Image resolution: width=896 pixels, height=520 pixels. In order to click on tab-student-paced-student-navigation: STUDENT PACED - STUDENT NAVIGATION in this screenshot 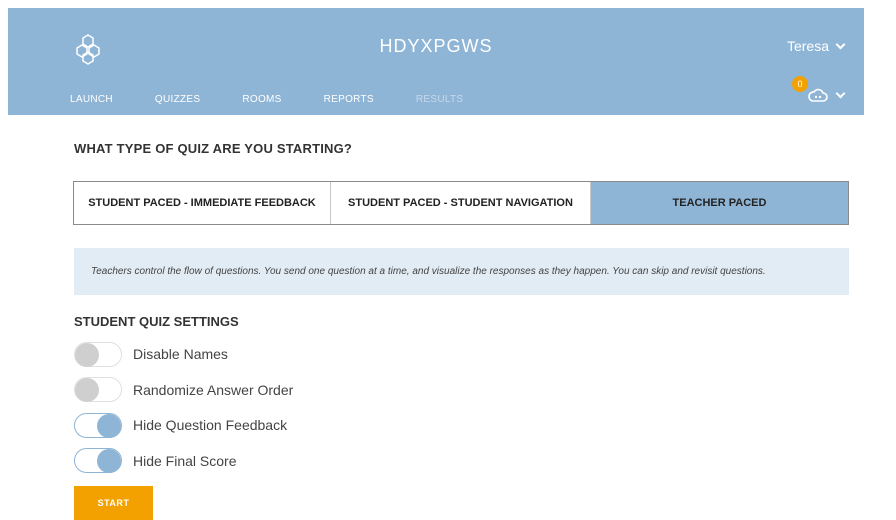, I will do `click(461, 203)`.